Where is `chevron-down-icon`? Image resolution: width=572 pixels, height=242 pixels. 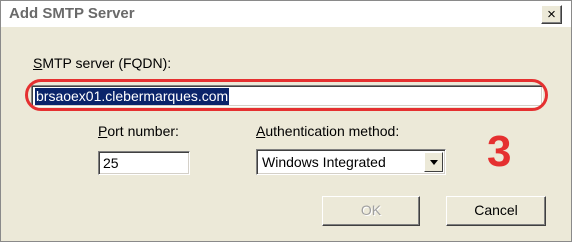 chevron-down-icon is located at coordinates (433, 162).